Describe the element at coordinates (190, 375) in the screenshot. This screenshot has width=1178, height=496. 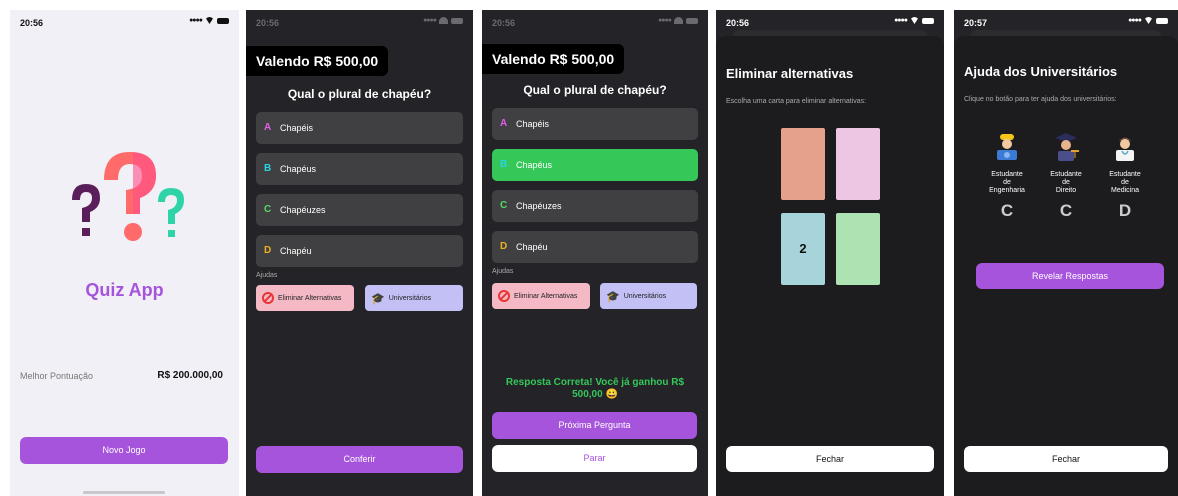
I see `best-score-value: R$ 200.000,00` at that location.